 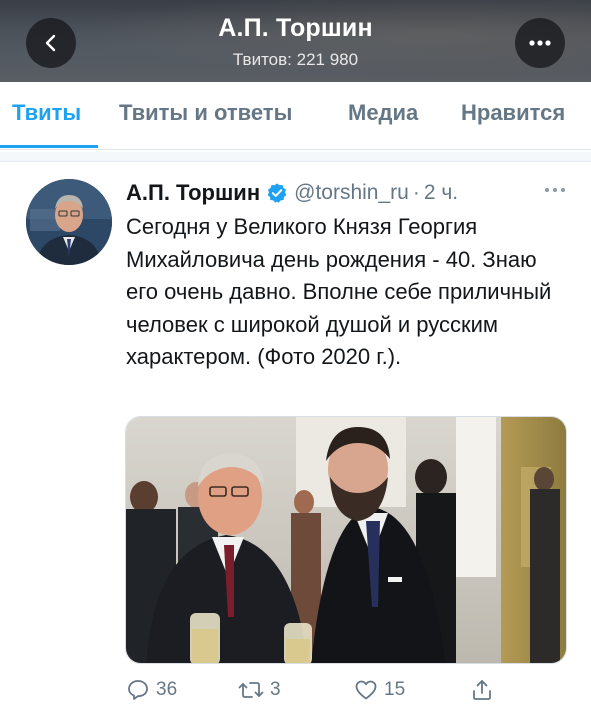 I want to click on verified-badge-icon, so click(x=277, y=193).